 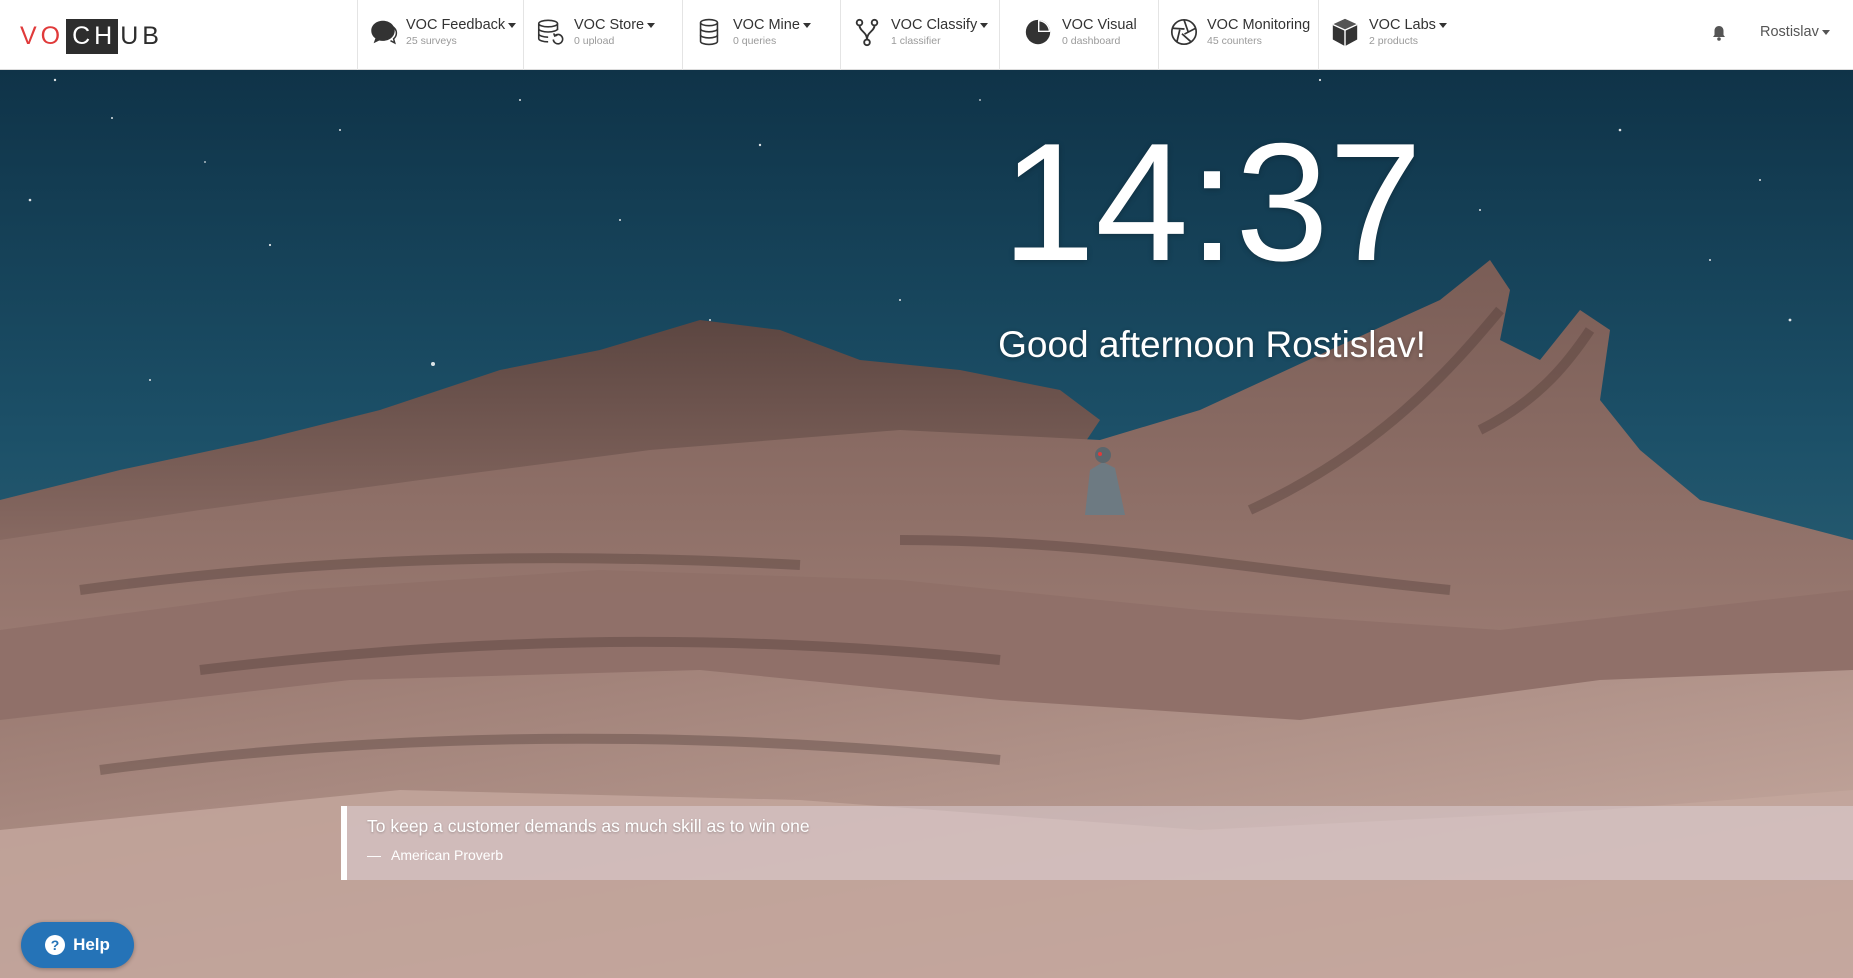 What do you see at coordinates (1719, 33) in the screenshot?
I see `bell-icon` at bounding box center [1719, 33].